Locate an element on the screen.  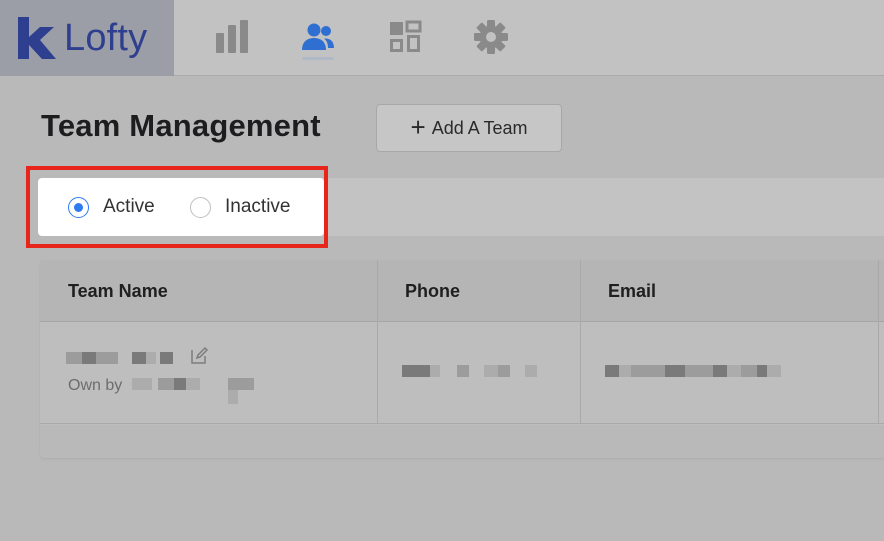
column-header-email: Email is located at coordinates (632, 291).